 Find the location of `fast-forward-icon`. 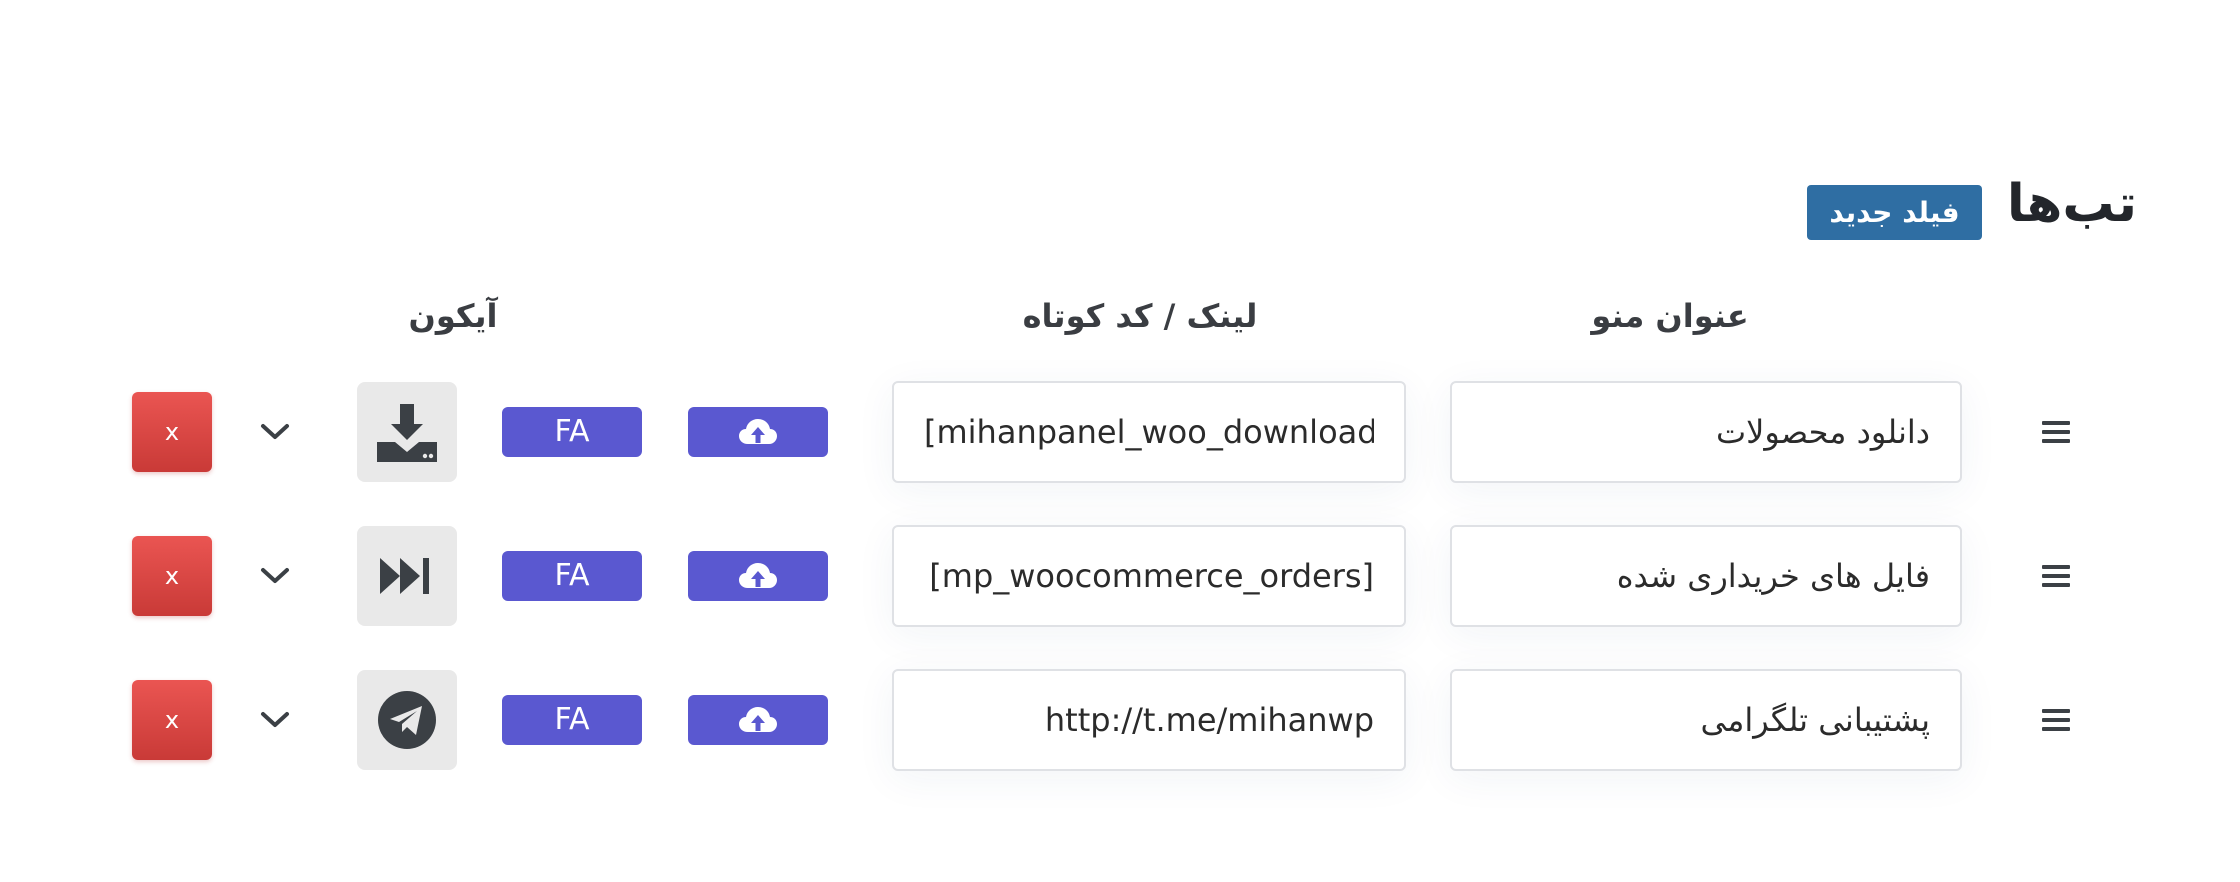

fast-forward-icon is located at coordinates (404, 576).